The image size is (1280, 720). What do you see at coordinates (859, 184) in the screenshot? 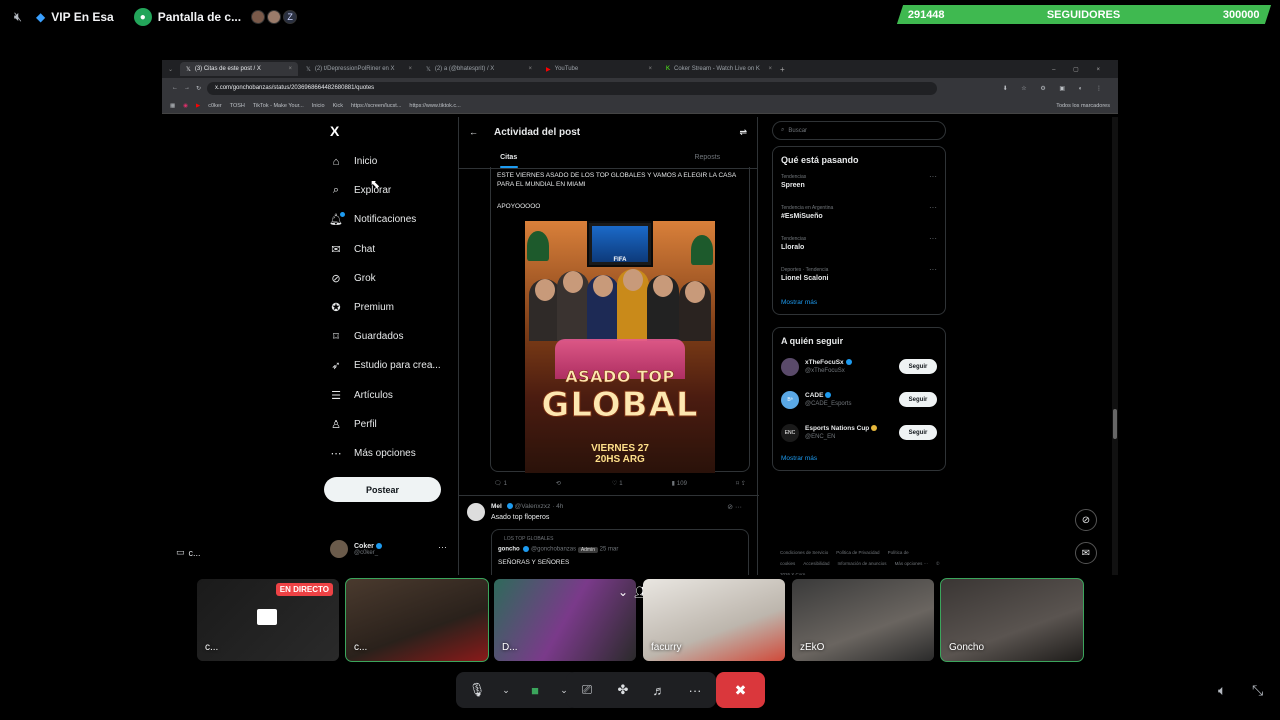
I see `trend-item: Tendencias Spreen ···` at bounding box center [859, 184].